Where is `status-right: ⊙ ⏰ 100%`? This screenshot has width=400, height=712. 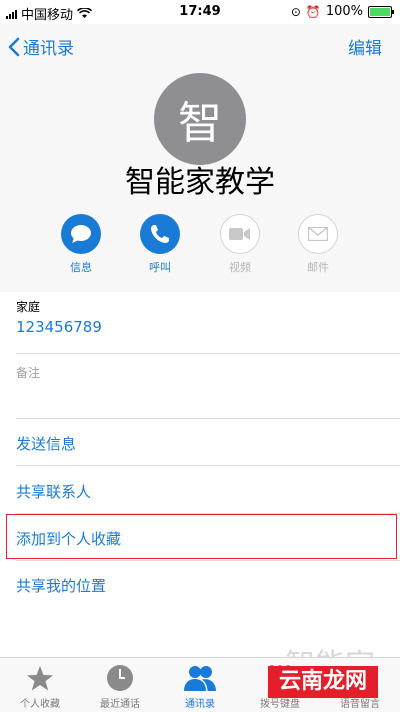 status-right: ⊙ ⏰ 100% is located at coordinates (342, 11).